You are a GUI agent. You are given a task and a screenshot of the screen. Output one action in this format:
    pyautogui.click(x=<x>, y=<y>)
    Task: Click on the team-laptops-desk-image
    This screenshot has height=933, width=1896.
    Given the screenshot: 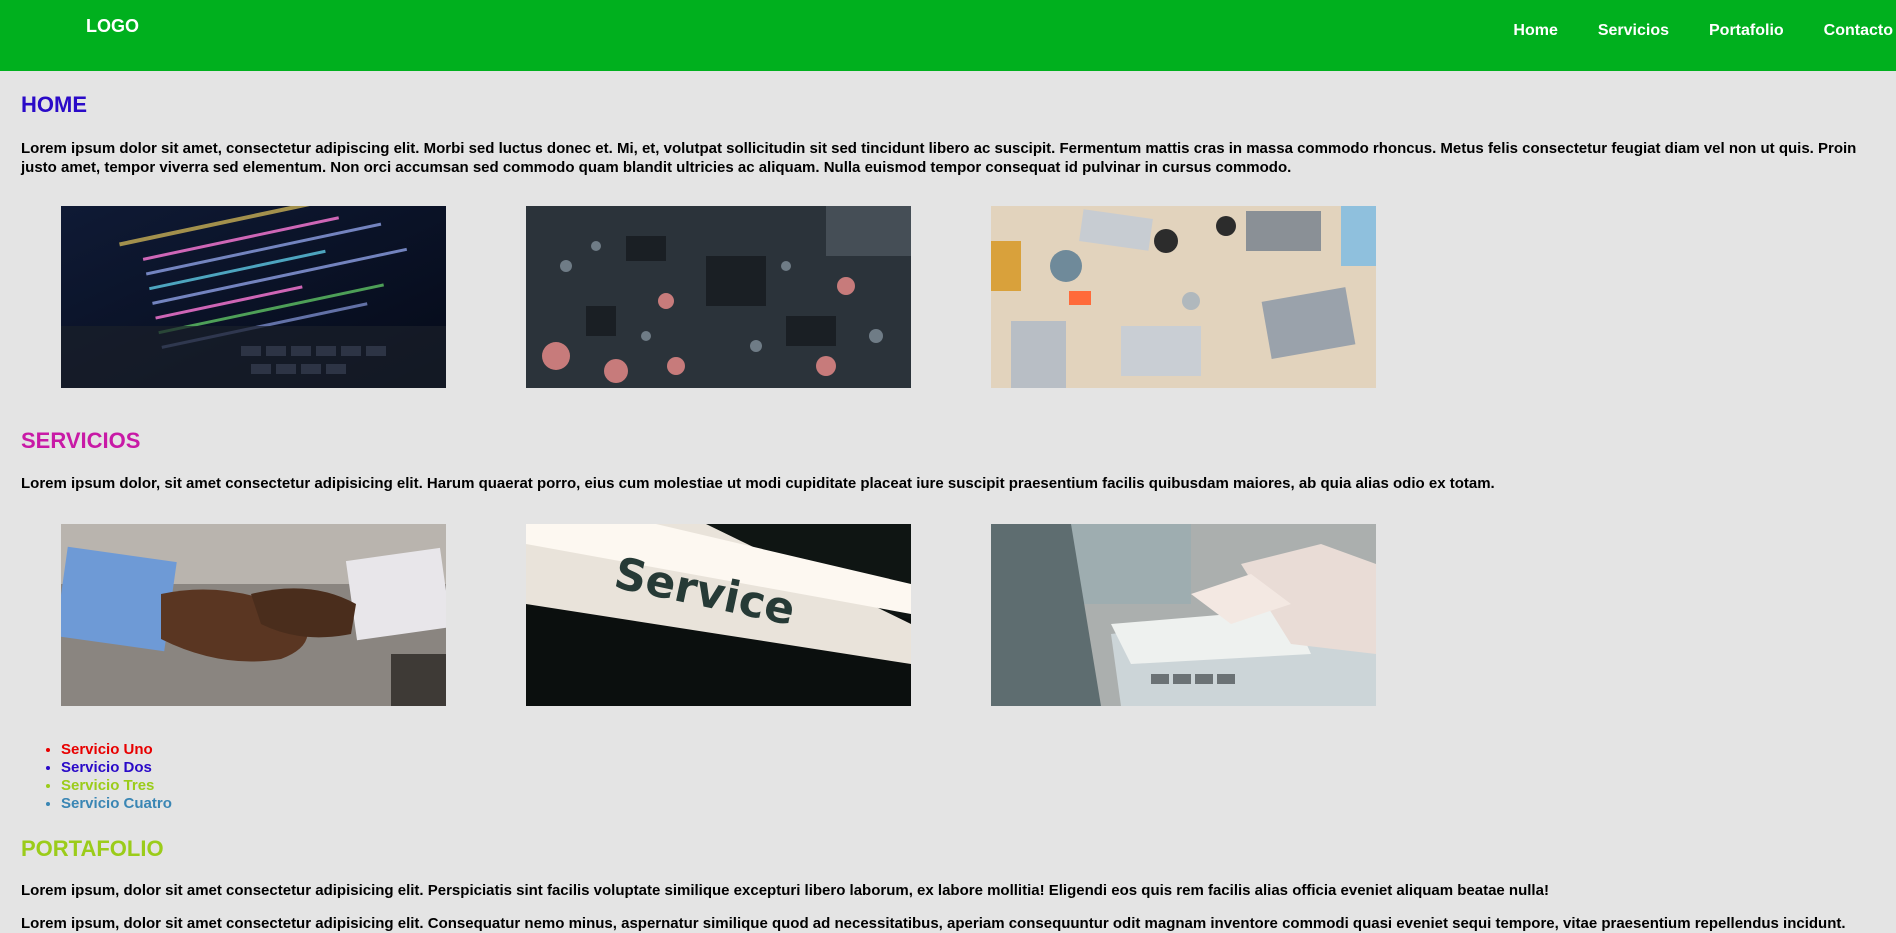 What is the action you would take?
    pyautogui.click(x=1183, y=297)
    